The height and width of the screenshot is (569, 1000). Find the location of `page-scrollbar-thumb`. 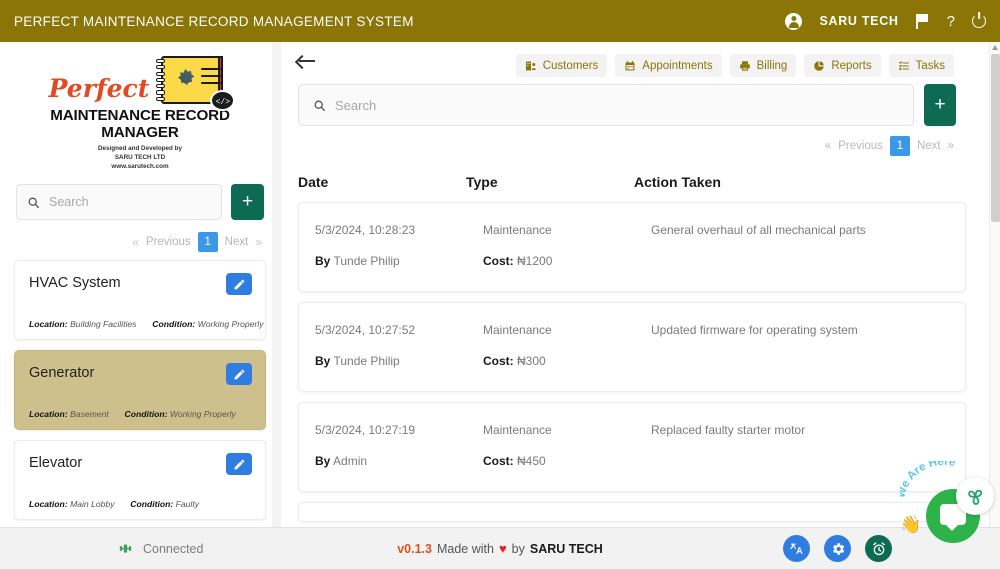

page-scrollbar-thumb is located at coordinates (995, 138).